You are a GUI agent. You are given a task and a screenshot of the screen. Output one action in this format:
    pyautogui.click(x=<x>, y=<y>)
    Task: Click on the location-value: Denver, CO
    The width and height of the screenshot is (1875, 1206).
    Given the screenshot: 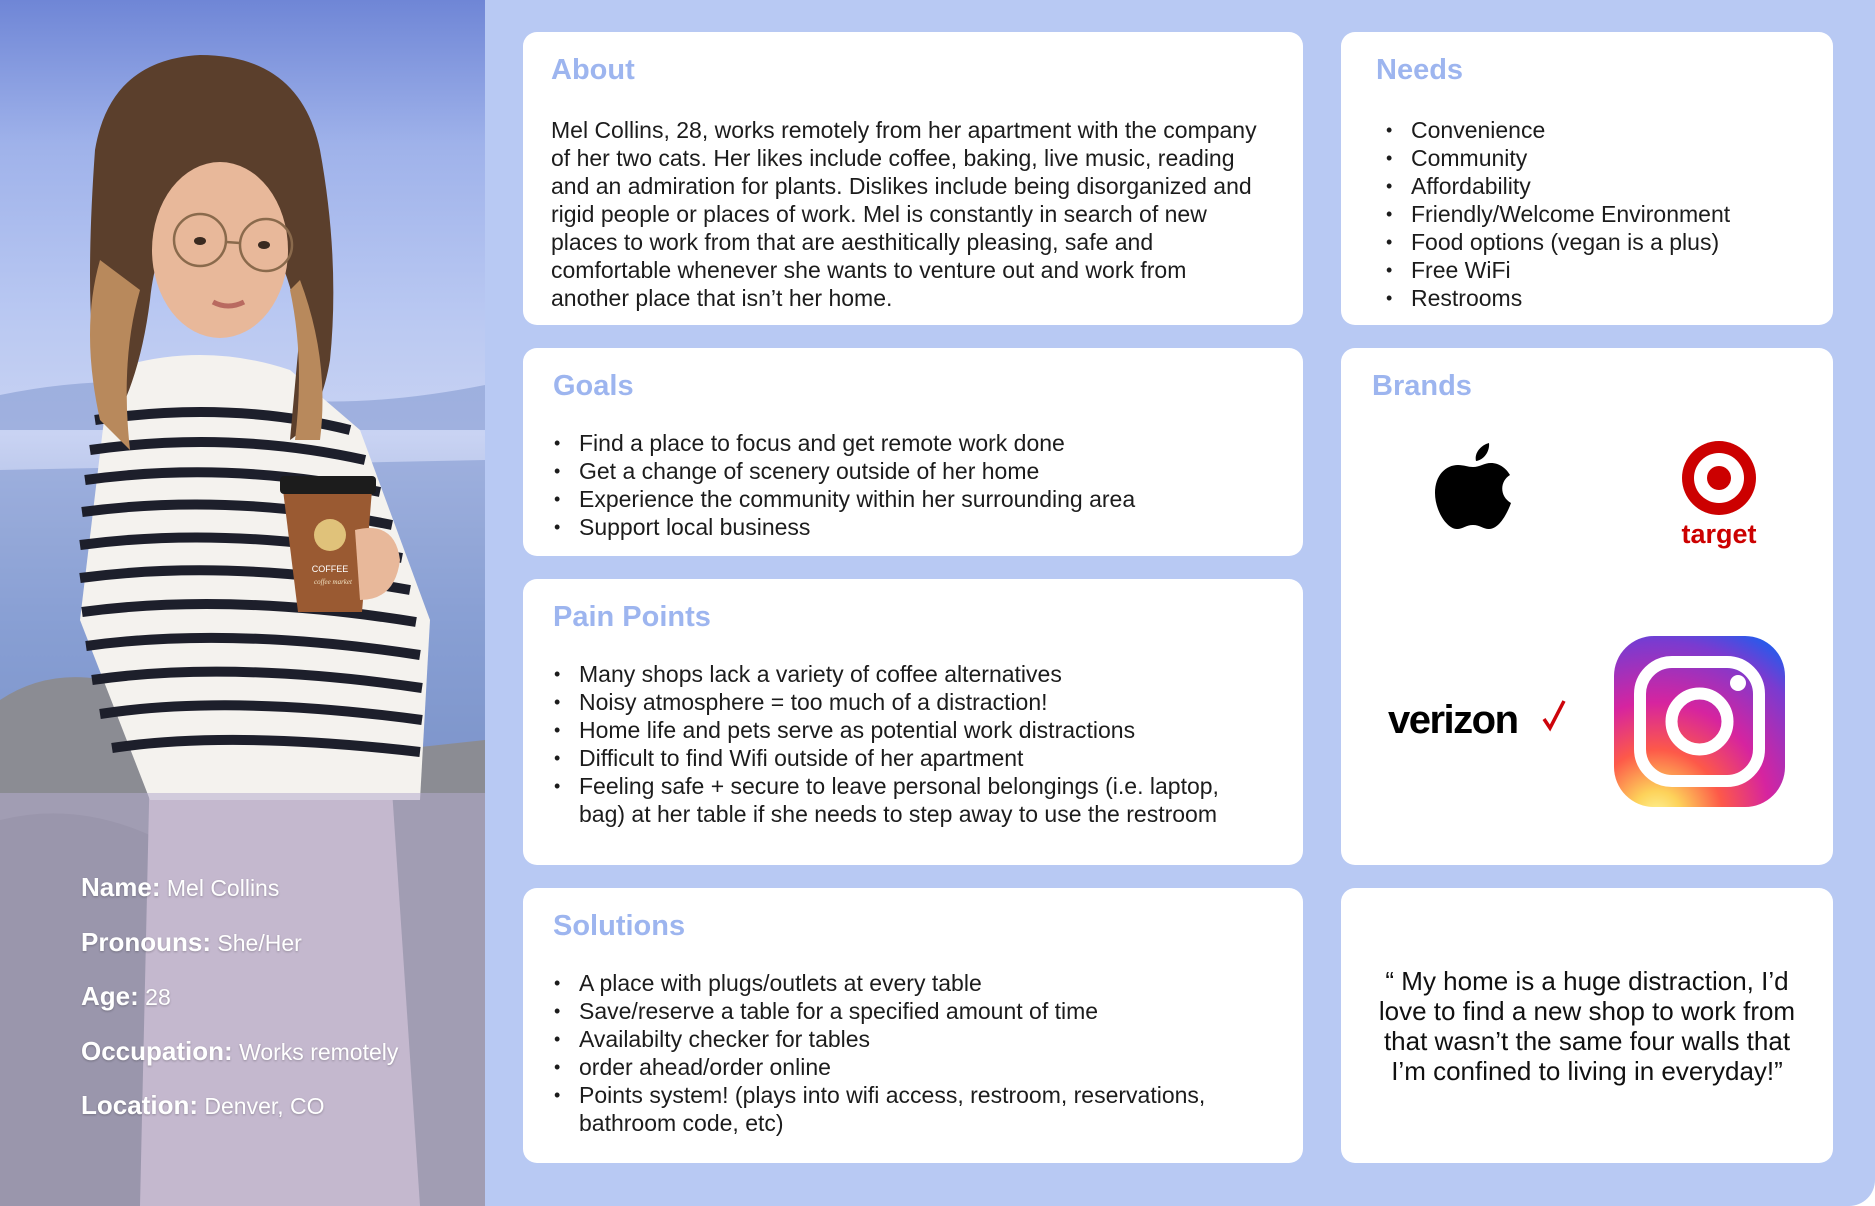 What is the action you would take?
    pyautogui.click(x=264, y=1106)
    